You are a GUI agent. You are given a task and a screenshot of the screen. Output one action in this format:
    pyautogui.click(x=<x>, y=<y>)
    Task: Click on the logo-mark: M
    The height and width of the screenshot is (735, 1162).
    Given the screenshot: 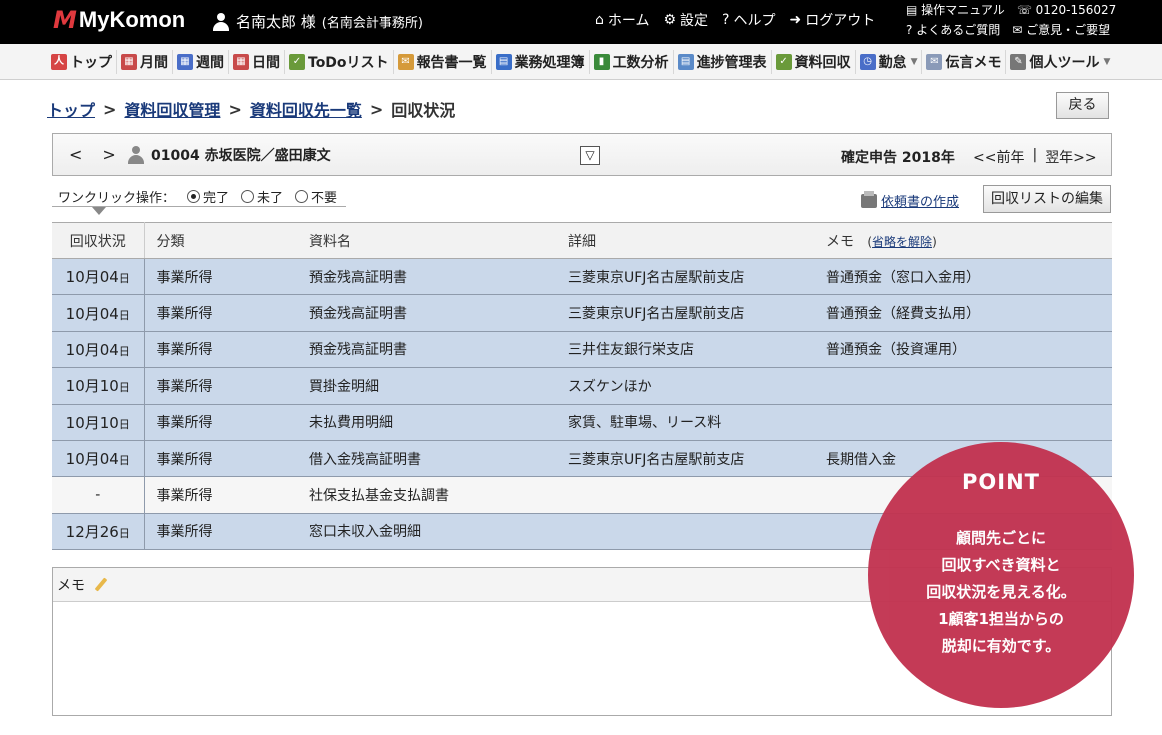 What is the action you would take?
    pyautogui.click(x=65, y=20)
    